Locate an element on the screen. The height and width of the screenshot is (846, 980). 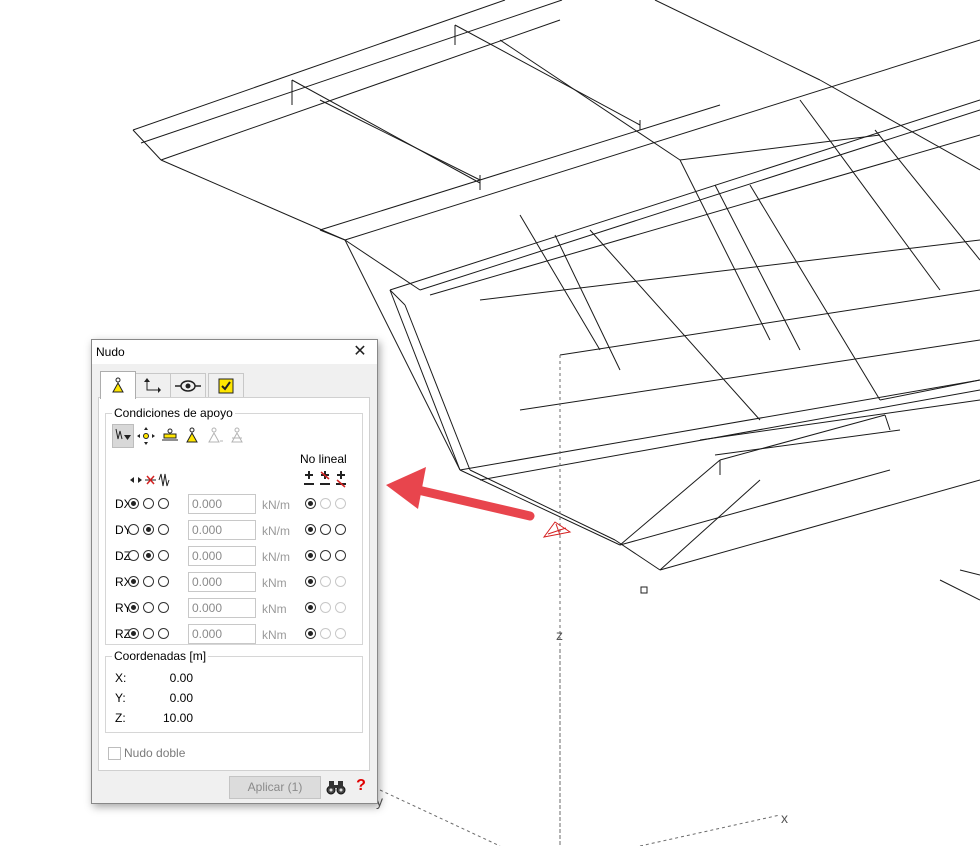
coordinates-group: Coordenadas [m] X: 0.00 Y: 0.00 Z: 10.00 is located at coordinates (234, 691).